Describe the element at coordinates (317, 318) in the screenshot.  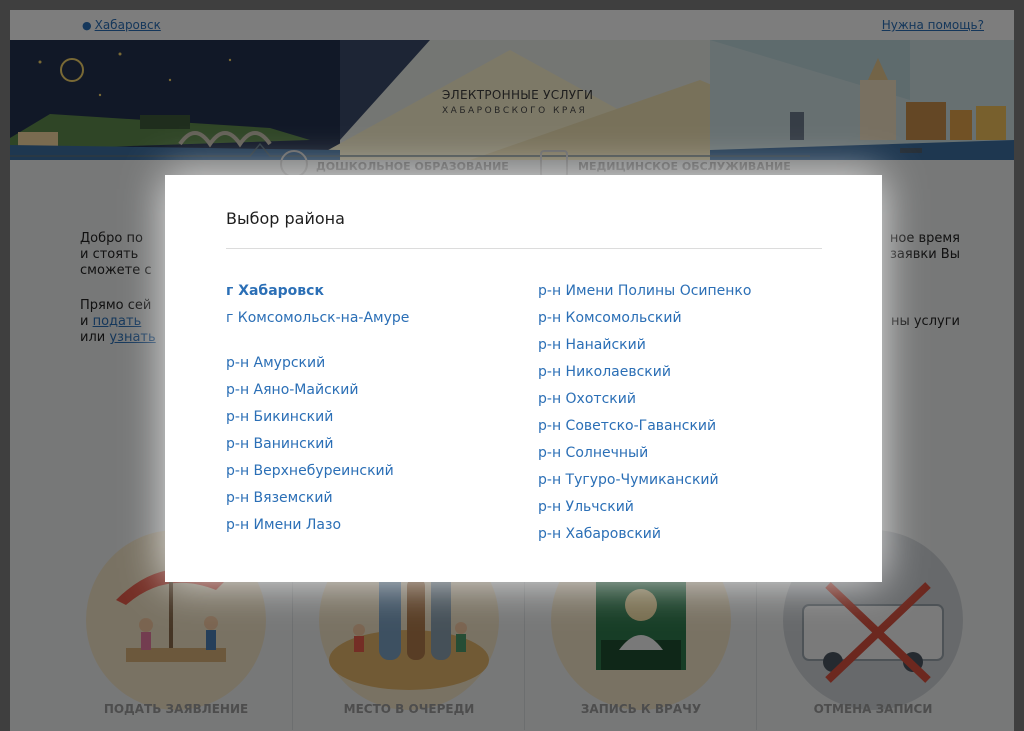
I see `city-option-komsomolsk: г Комсомольск-на-Амуре` at that location.